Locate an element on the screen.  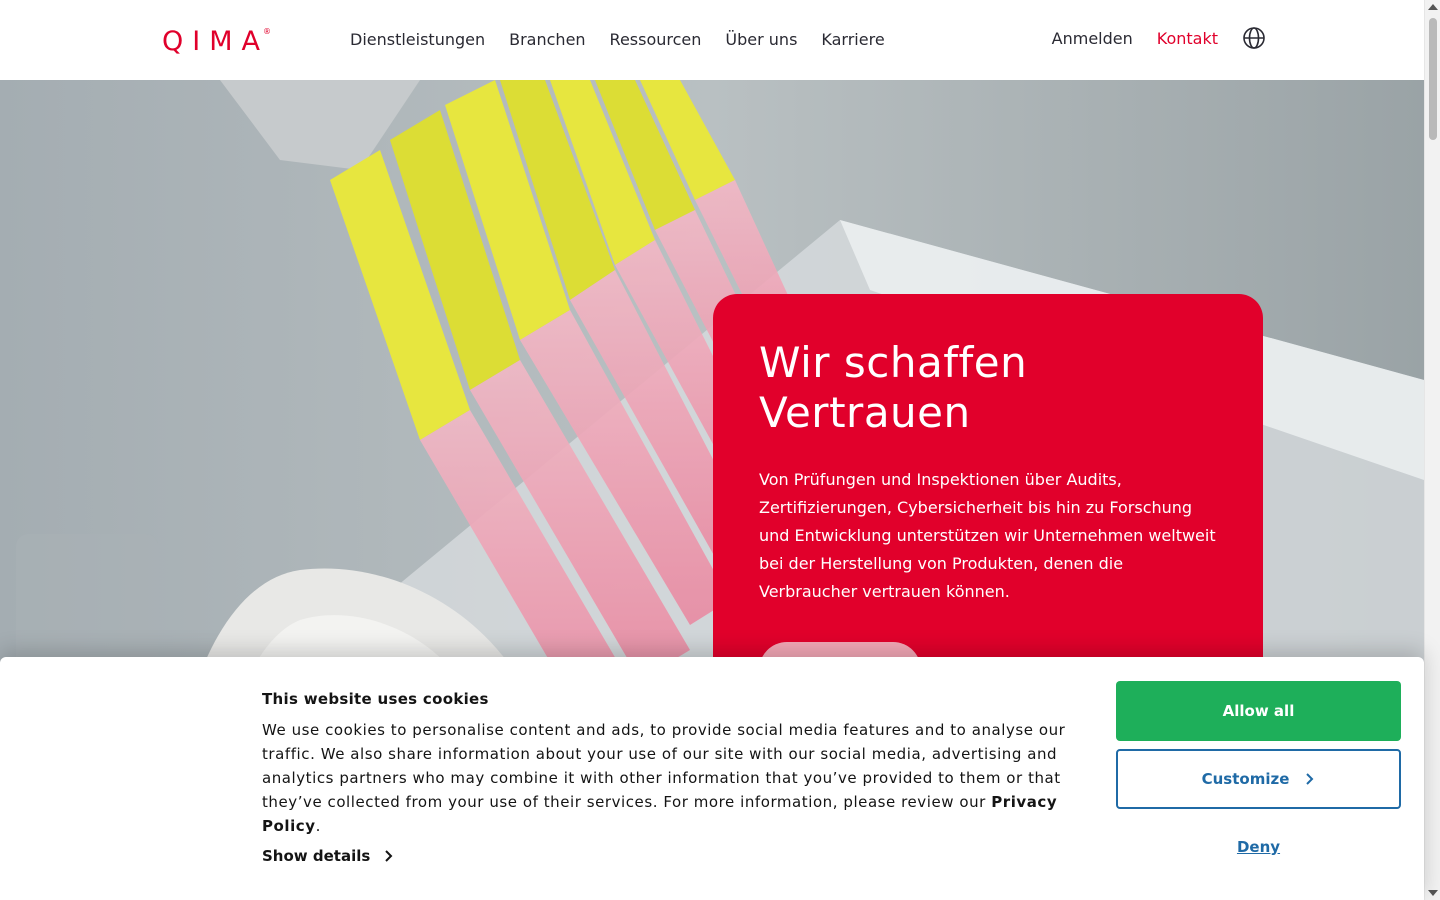
header-actions: Anmelden Kontakt is located at coordinates (1159, 38).